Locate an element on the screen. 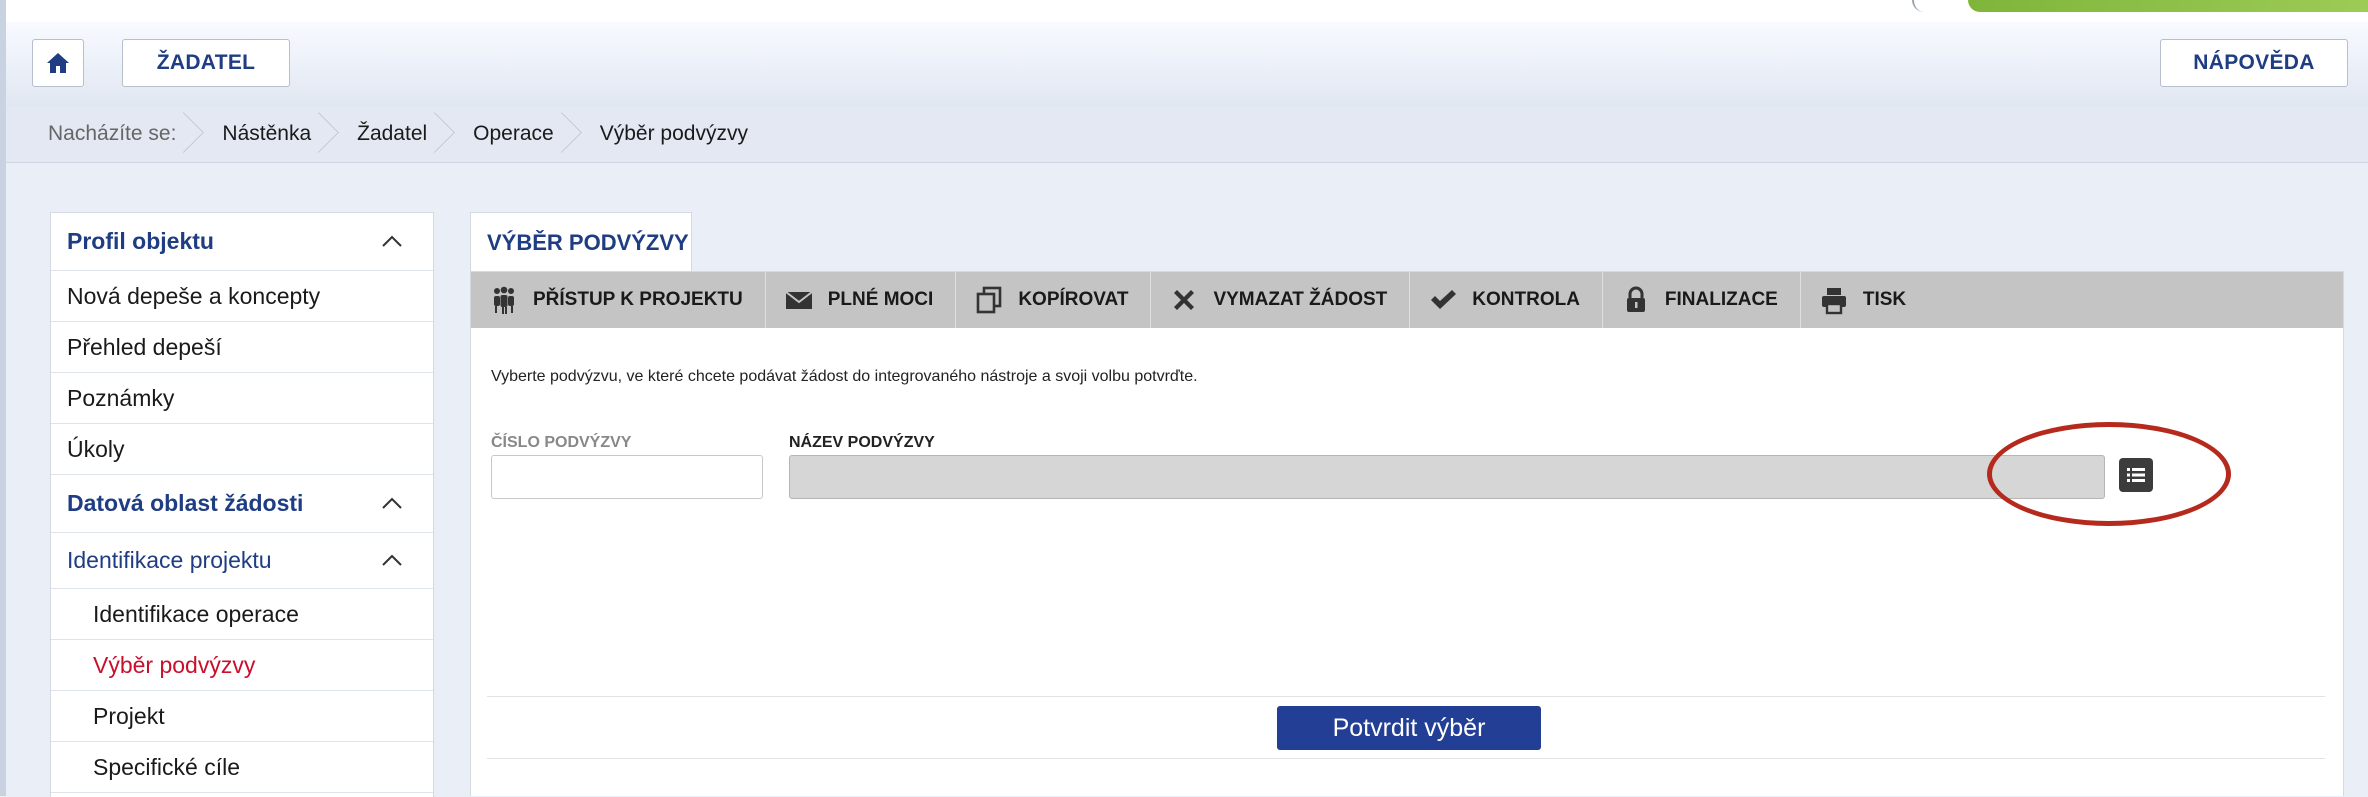 This screenshot has width=2368, height=797. sidebar-section-label: Datová oblast žádosti is located at coordinates (185, 503).